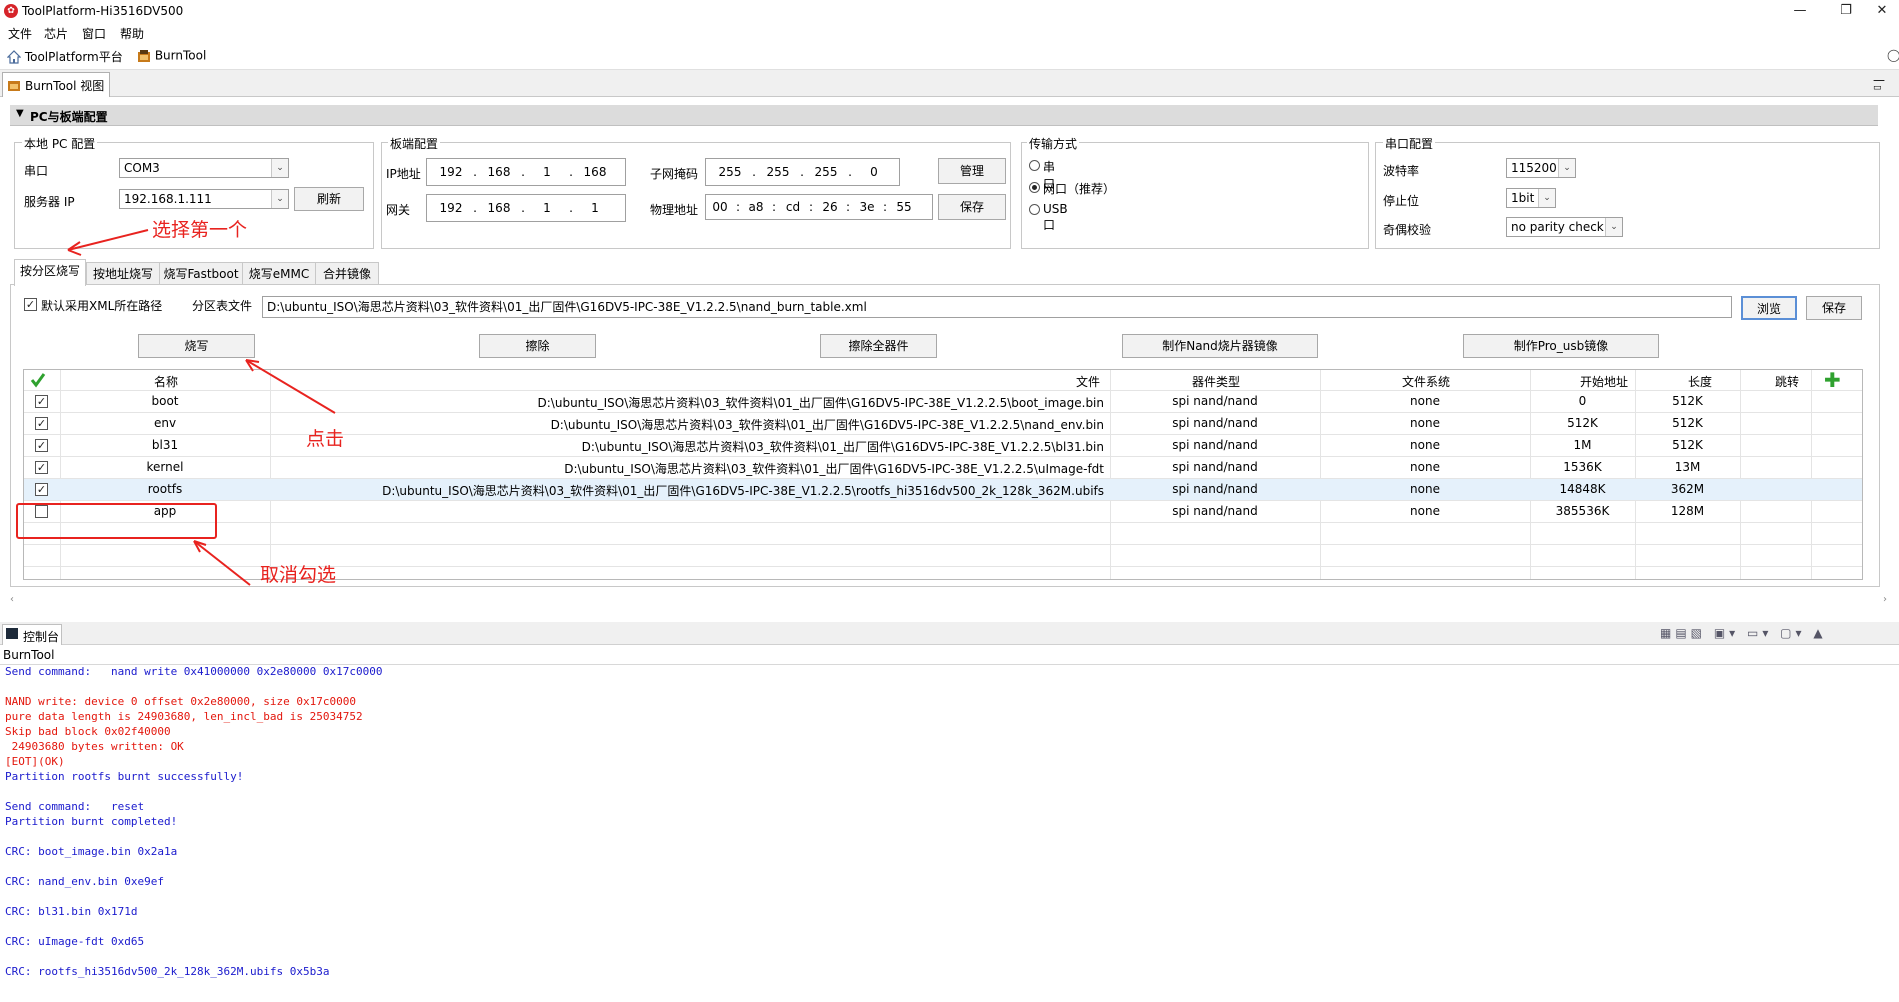  Describe the element at coordinates (1687, 445) in the screenshot. I see `row-length: 512K` at that location.